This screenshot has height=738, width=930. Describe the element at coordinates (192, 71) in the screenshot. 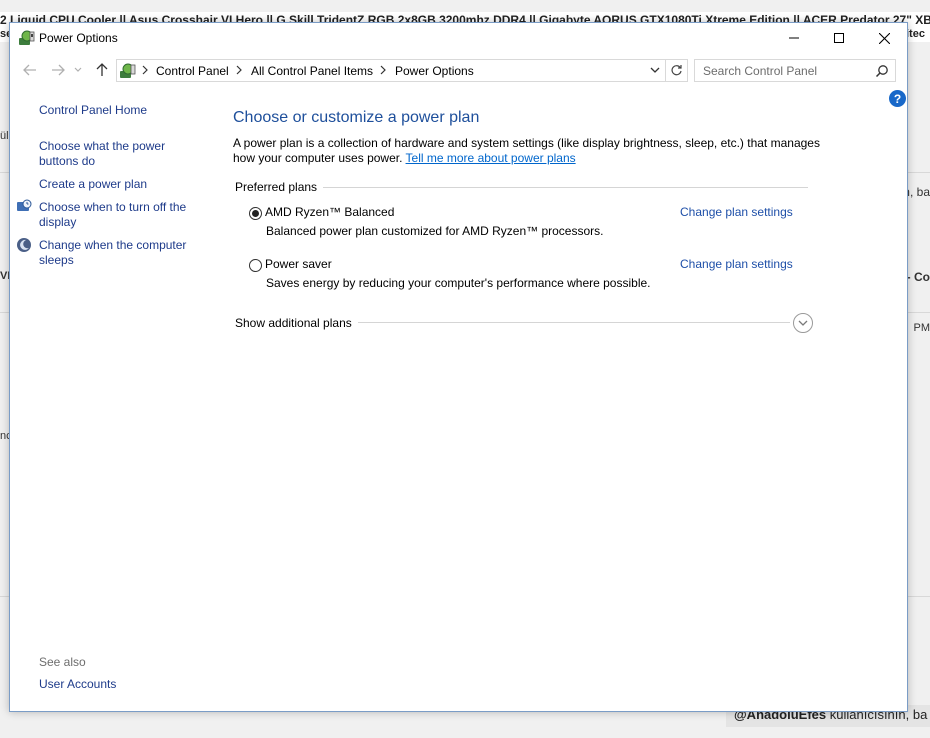

I see `breadcrumb-control-panel: Control Panel` at that location.